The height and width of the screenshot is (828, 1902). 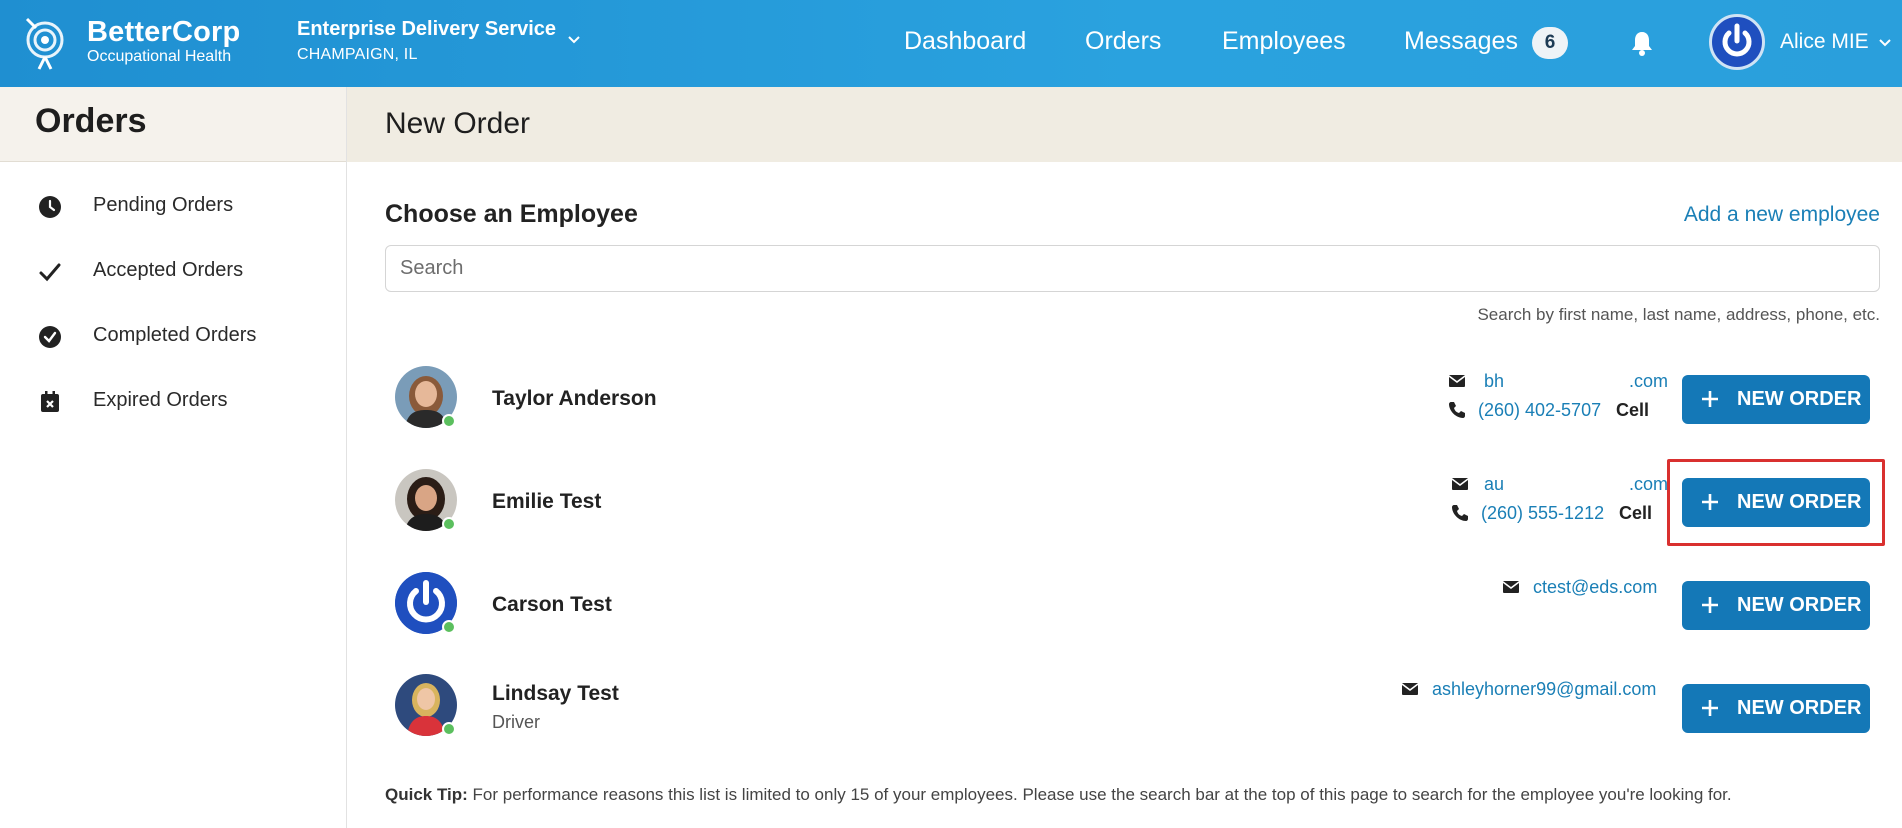 What do you see at coordinates (1542, 513) in the screenshot?
I see `employee-phone: (260) 555-1212` at bounding box center [1542, 513].